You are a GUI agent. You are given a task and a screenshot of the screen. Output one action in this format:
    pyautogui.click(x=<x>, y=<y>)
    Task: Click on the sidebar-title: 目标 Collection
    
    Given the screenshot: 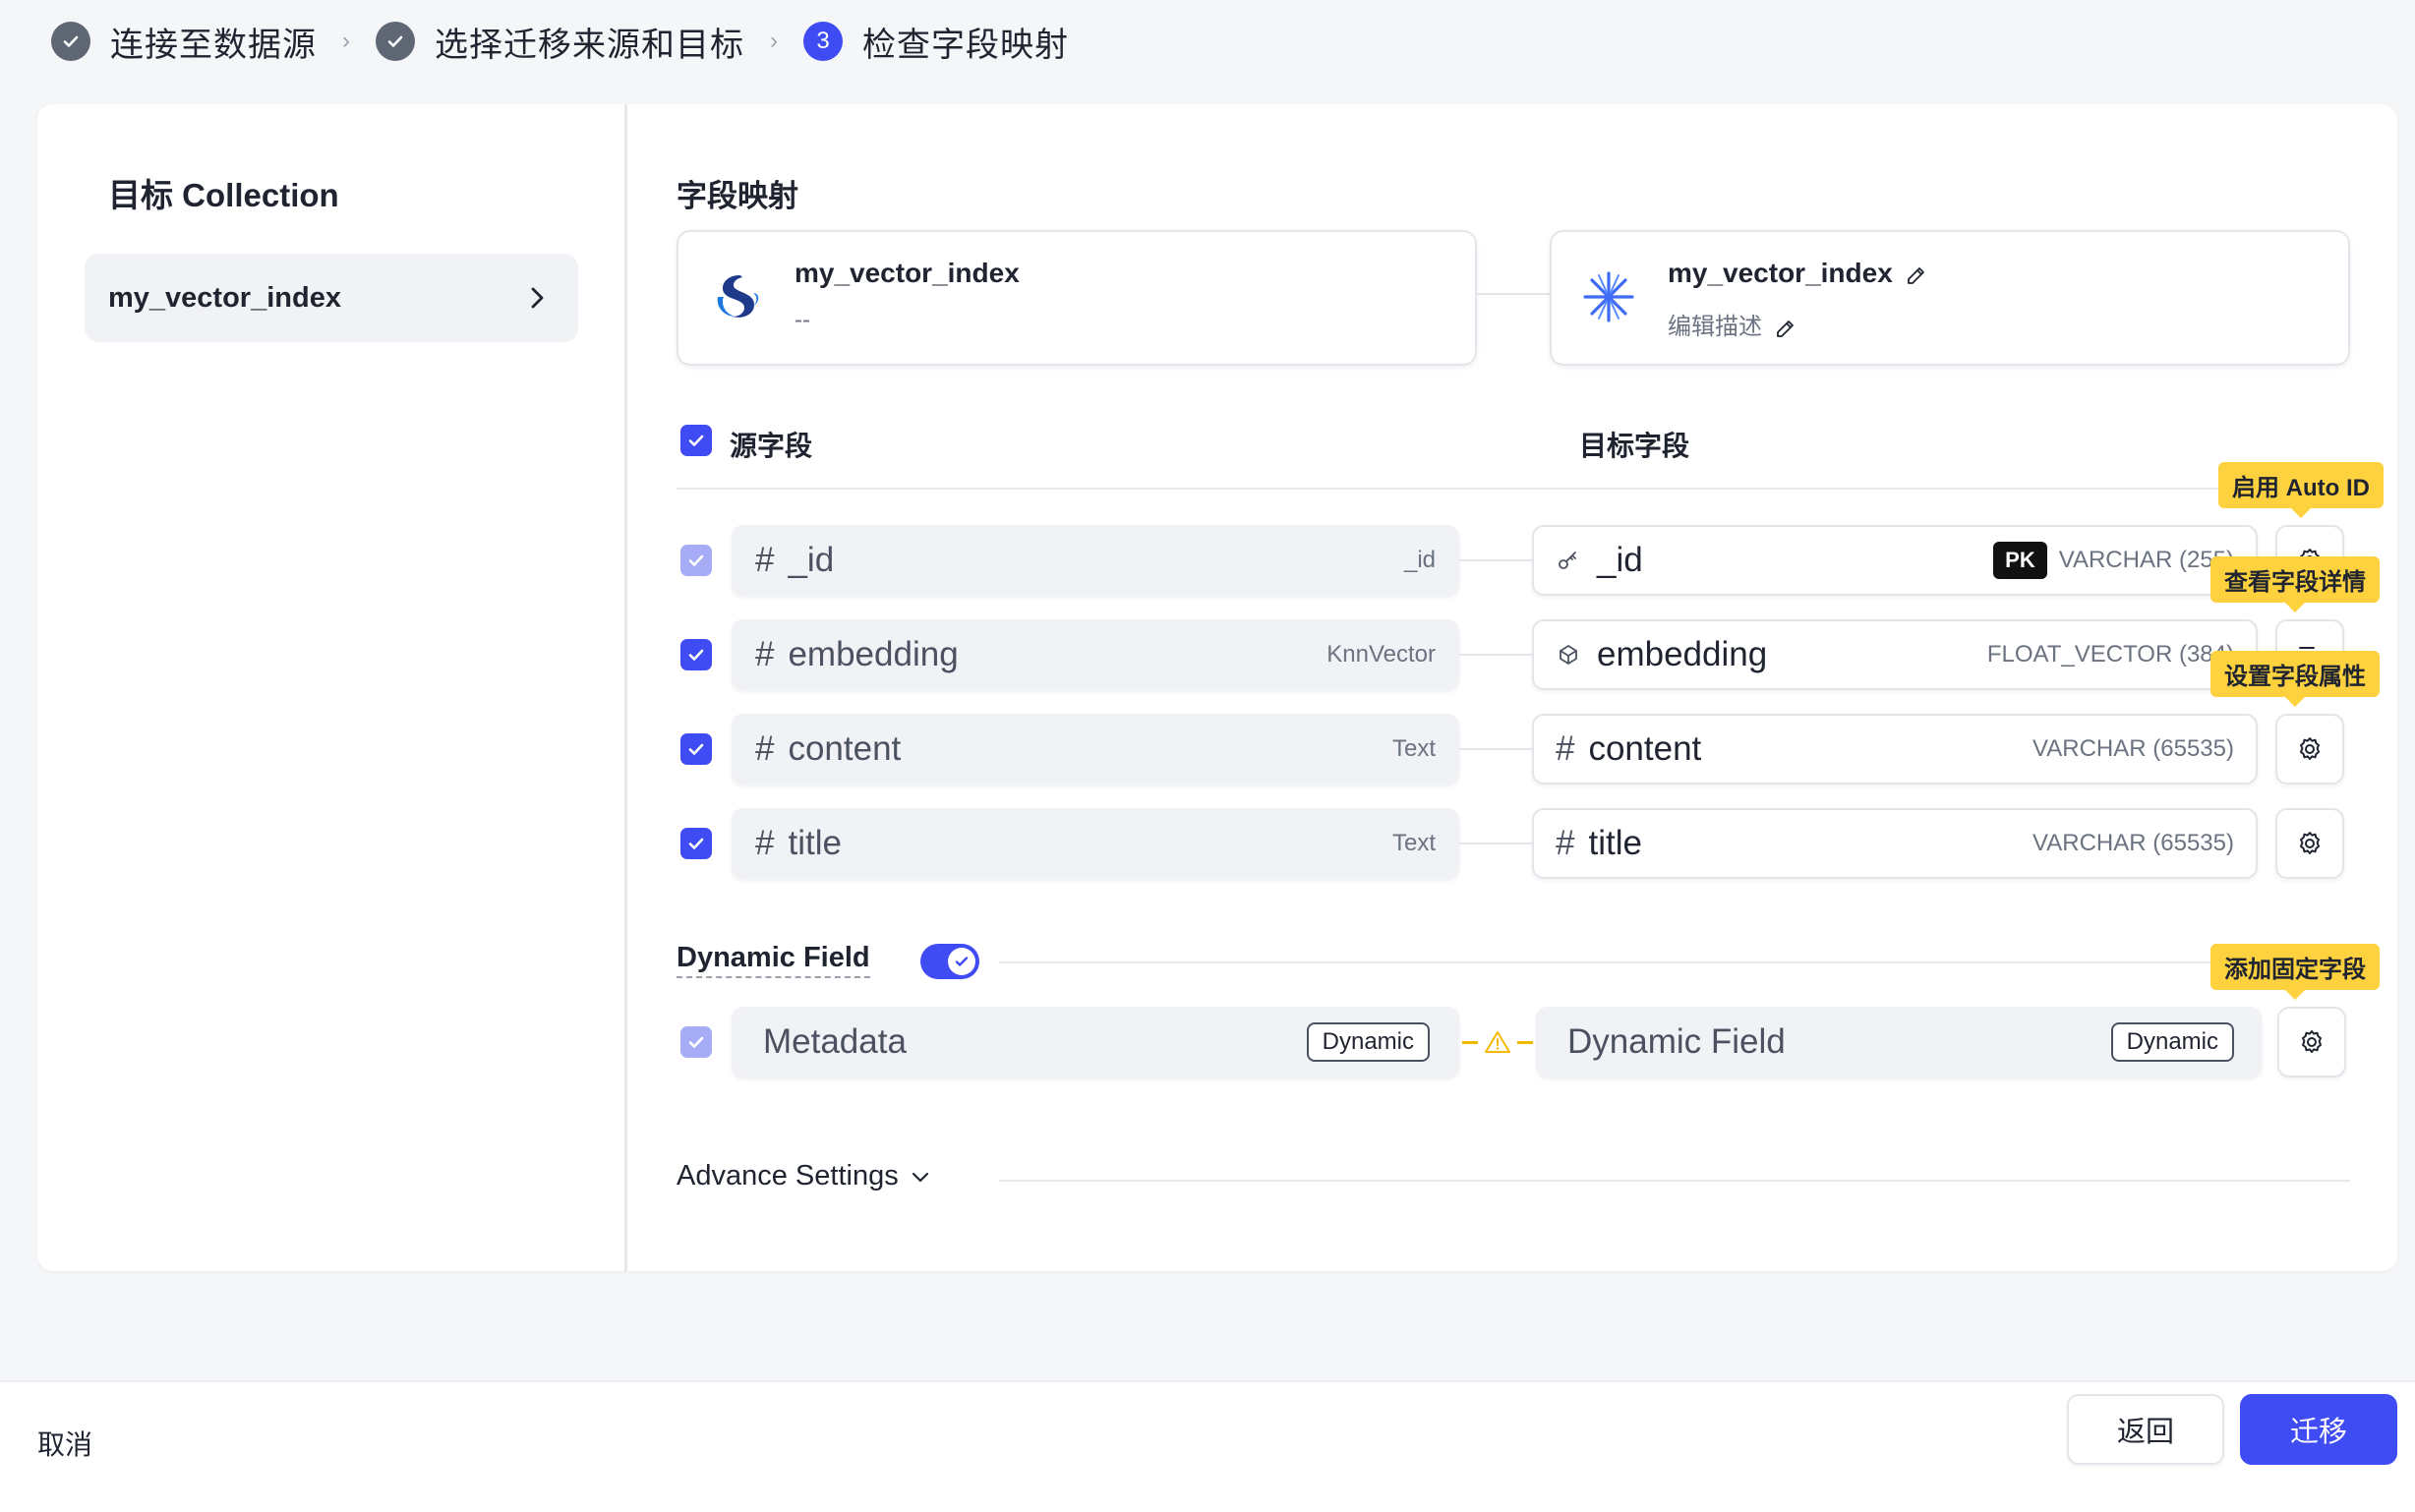 What is the action you would take?
    pyautogui.click(x=223, y=195)
    